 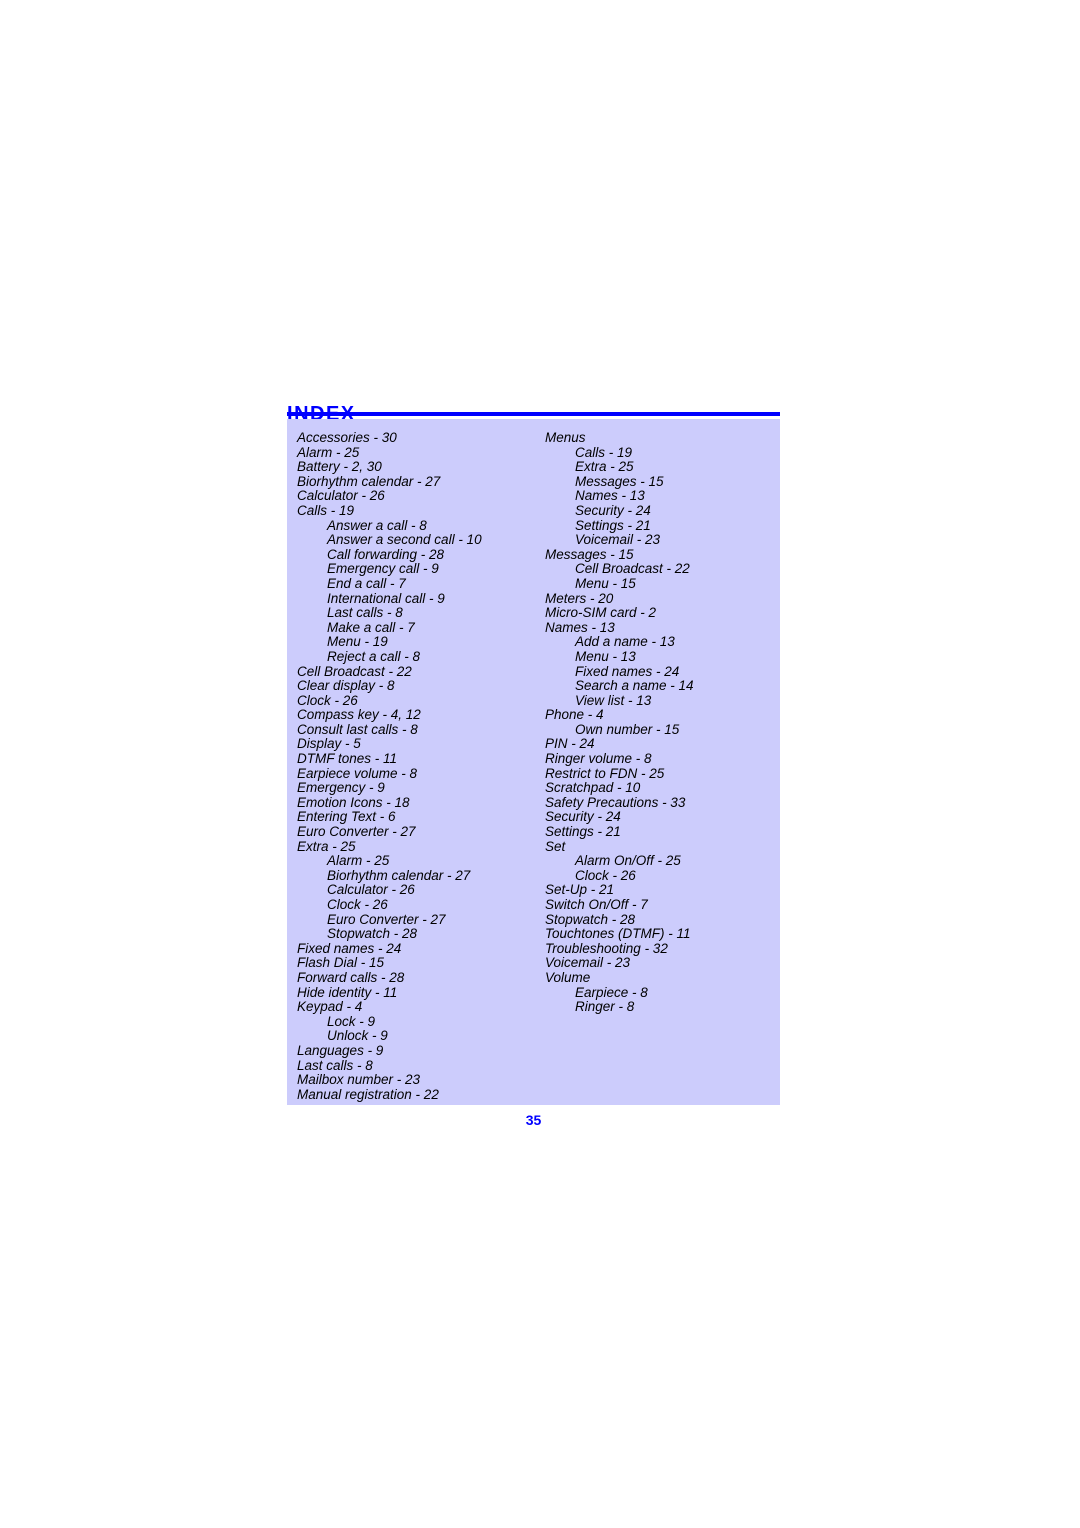 What do you see at coordinates (346, 686) in the screenshot?
I see `index-entry: Clear display - 8` at bounding box center [346, 686].